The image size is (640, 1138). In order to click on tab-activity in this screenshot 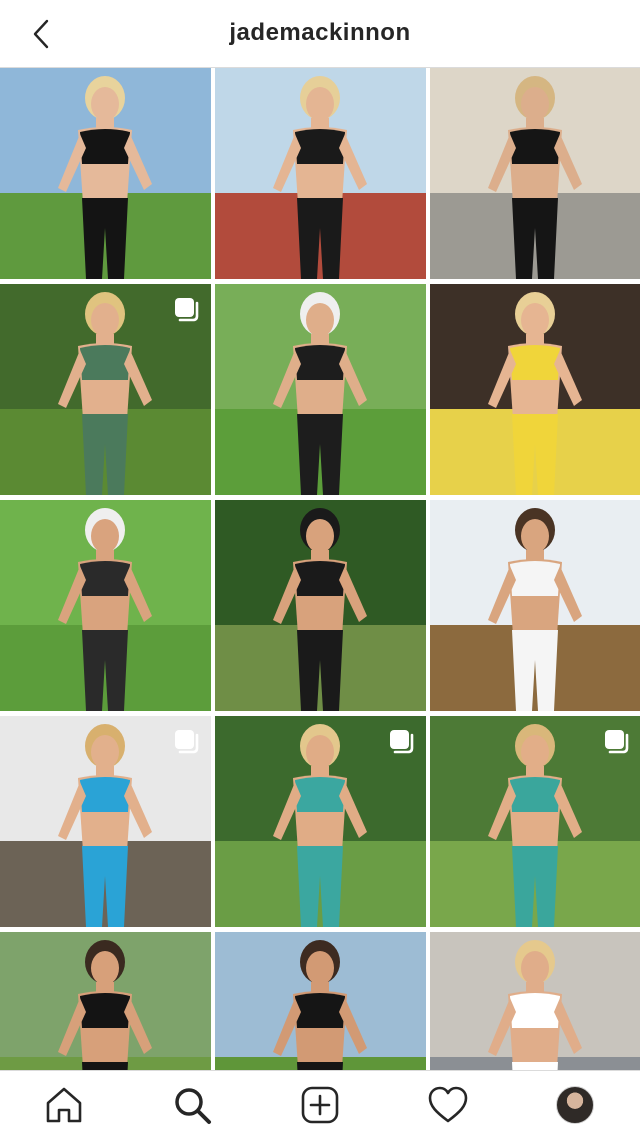, I will do `click(448, 1105)`.